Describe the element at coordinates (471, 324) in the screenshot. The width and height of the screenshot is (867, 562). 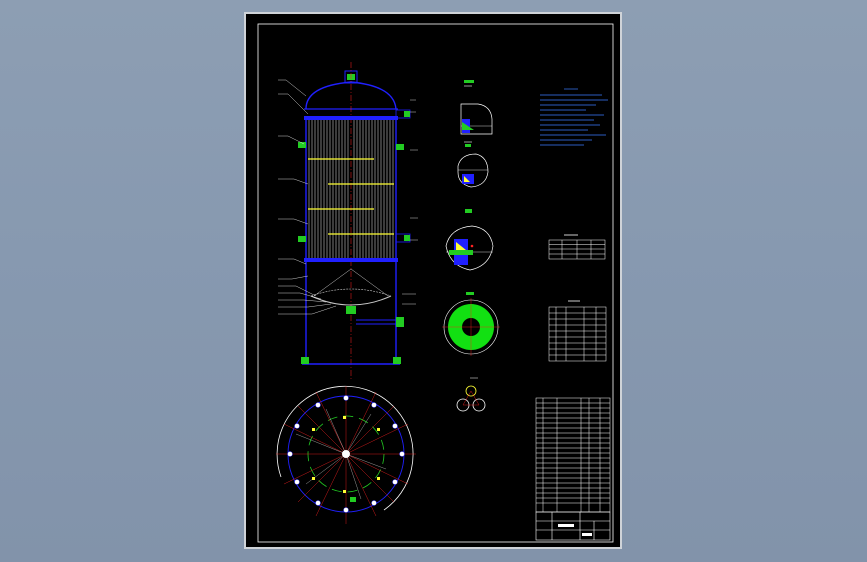
I see `flange-view` at that location.